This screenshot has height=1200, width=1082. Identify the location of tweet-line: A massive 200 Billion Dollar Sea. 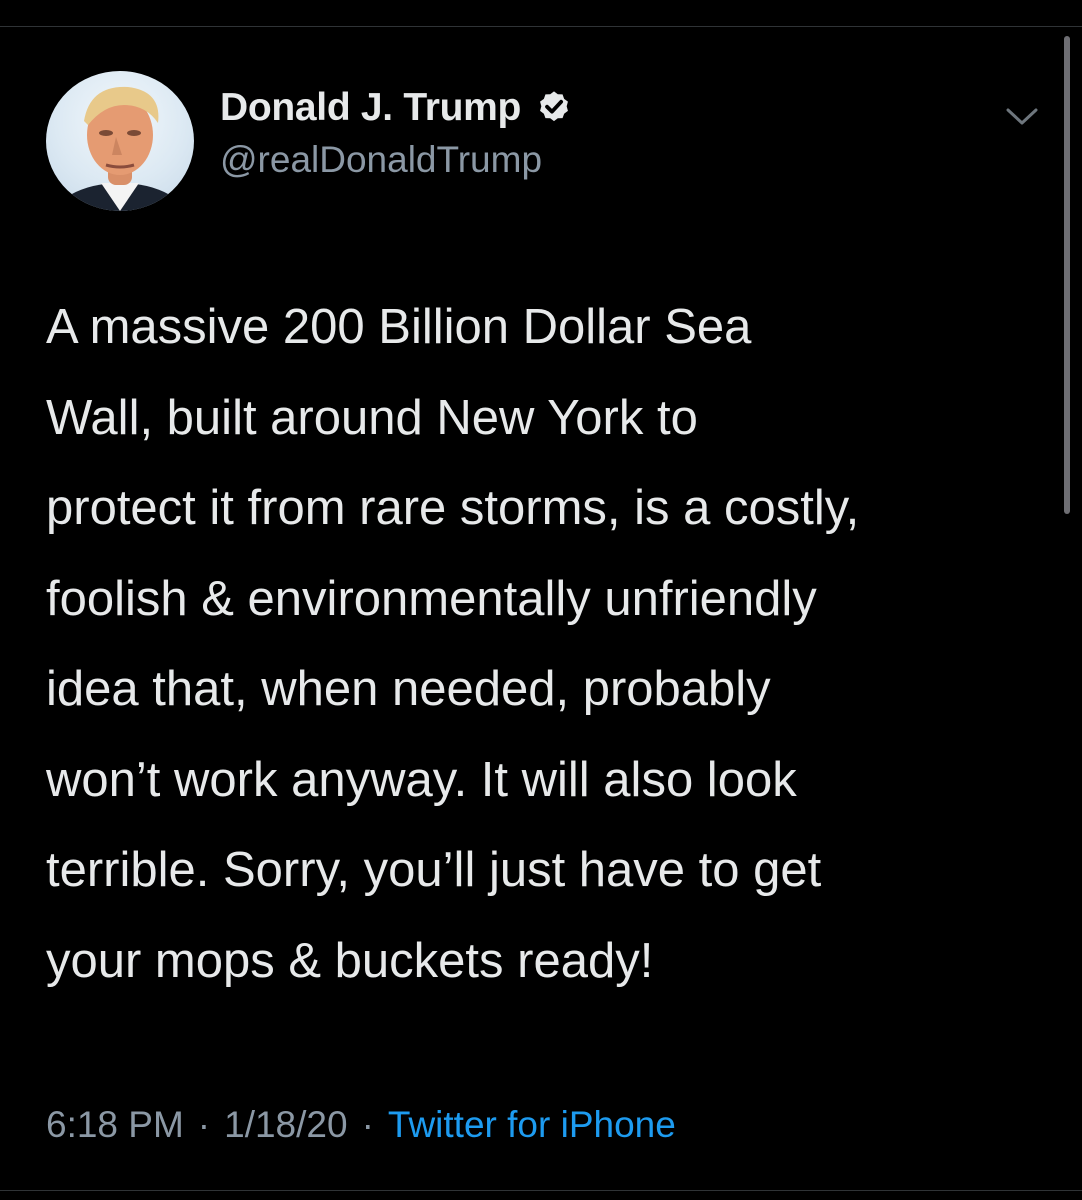
(399, 327).